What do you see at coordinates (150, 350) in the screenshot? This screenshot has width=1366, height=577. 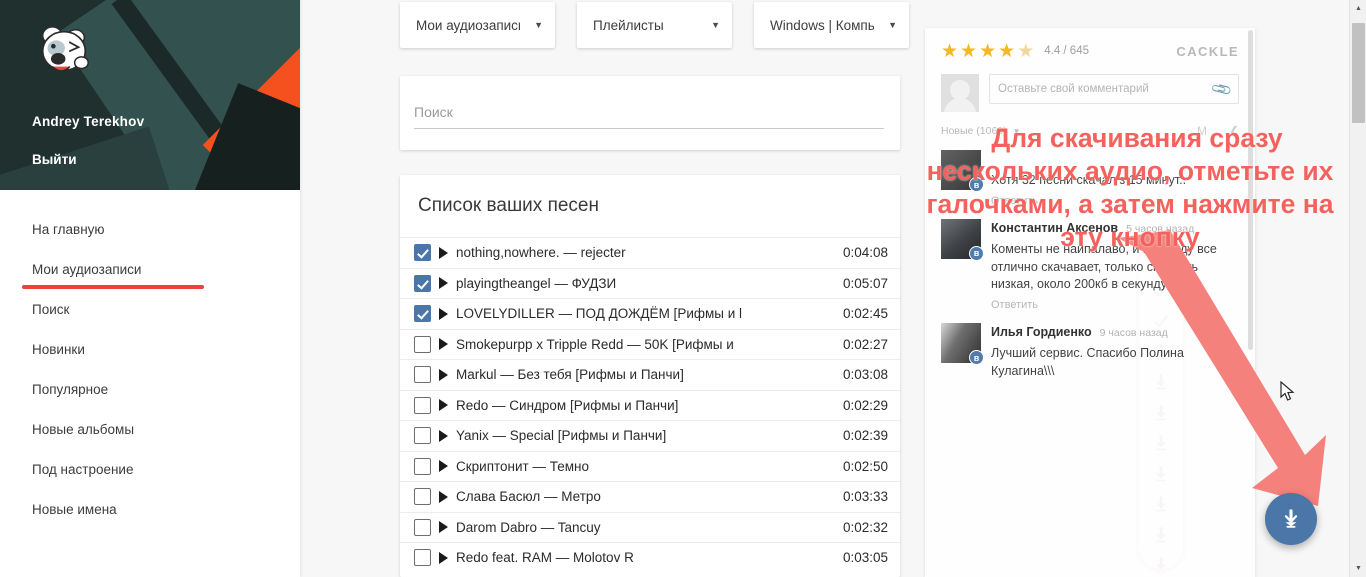 I see `sidebar-item-new: Новинки` at bounding box center [150, 350].